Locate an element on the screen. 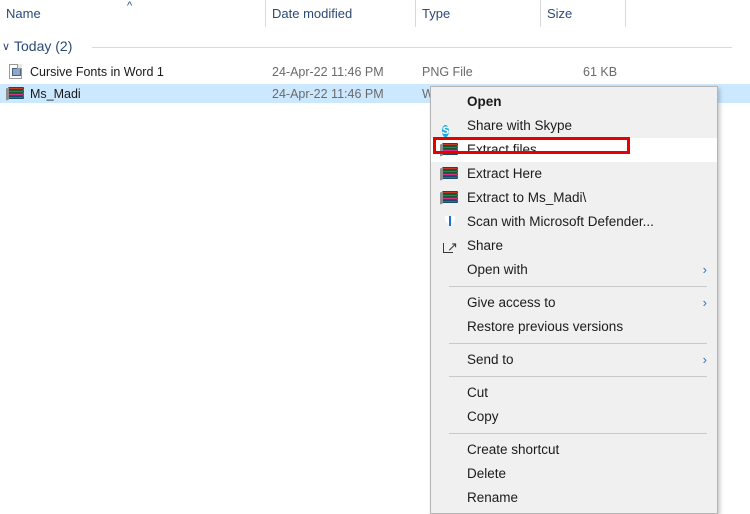  cell-name: Cursive Fonts in Word 1 is located at coordinates (97, 72).